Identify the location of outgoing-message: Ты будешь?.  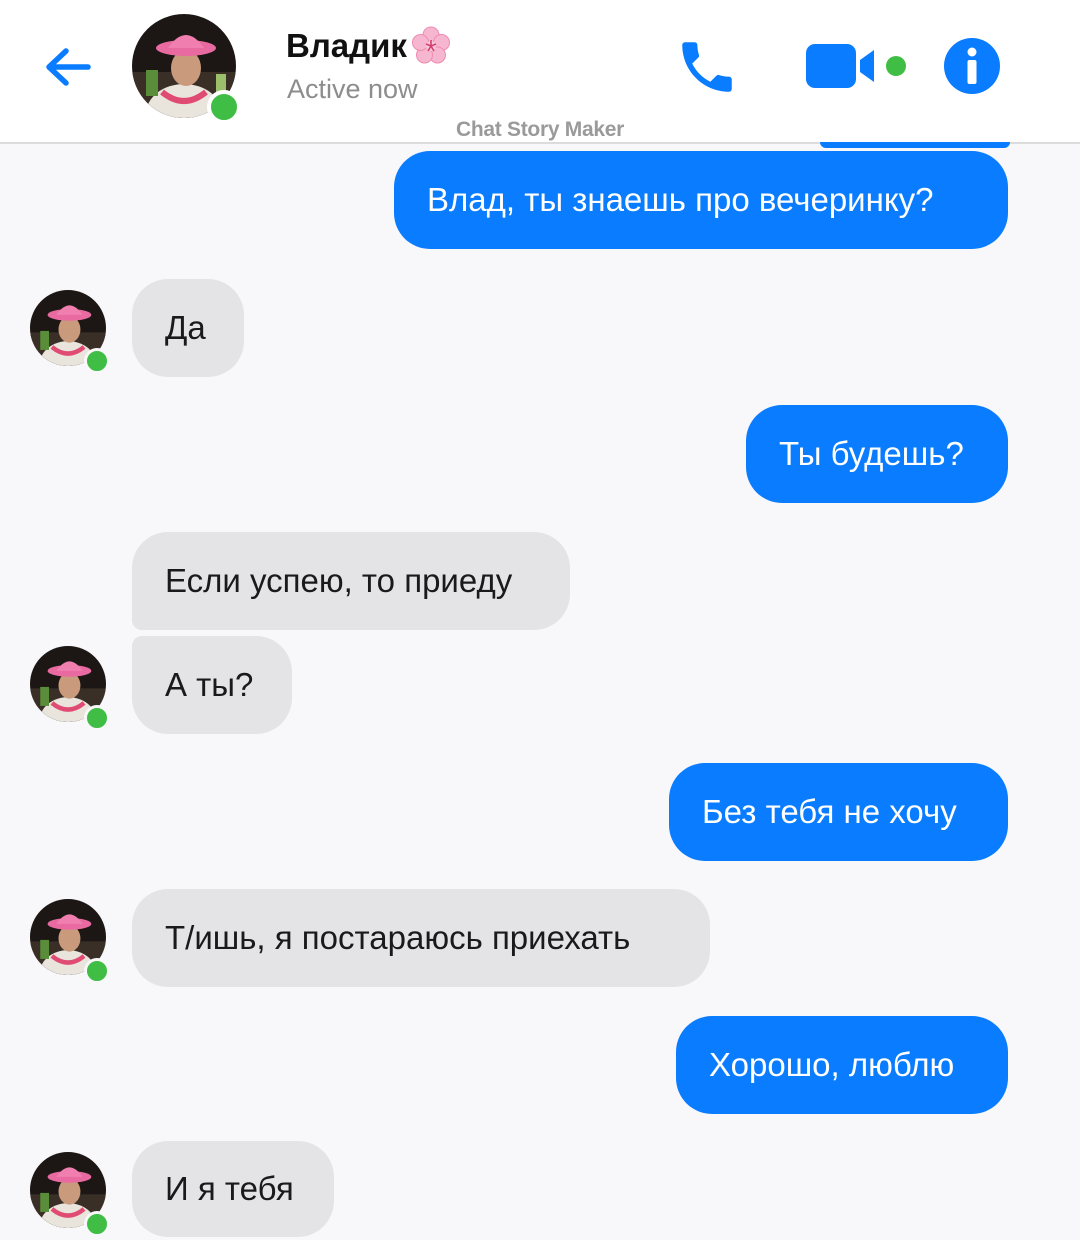
(877, 454).